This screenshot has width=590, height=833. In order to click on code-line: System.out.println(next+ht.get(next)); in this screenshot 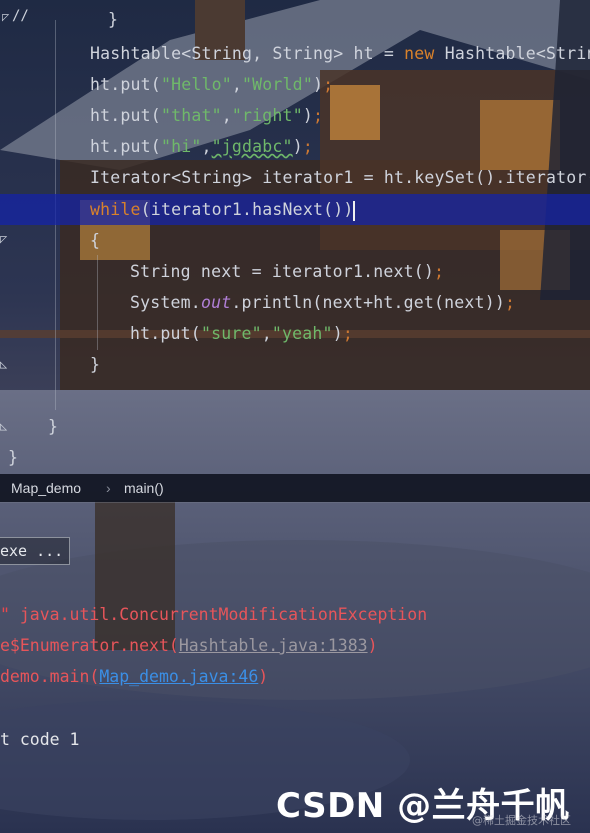, I will do `click(322, 302)`.